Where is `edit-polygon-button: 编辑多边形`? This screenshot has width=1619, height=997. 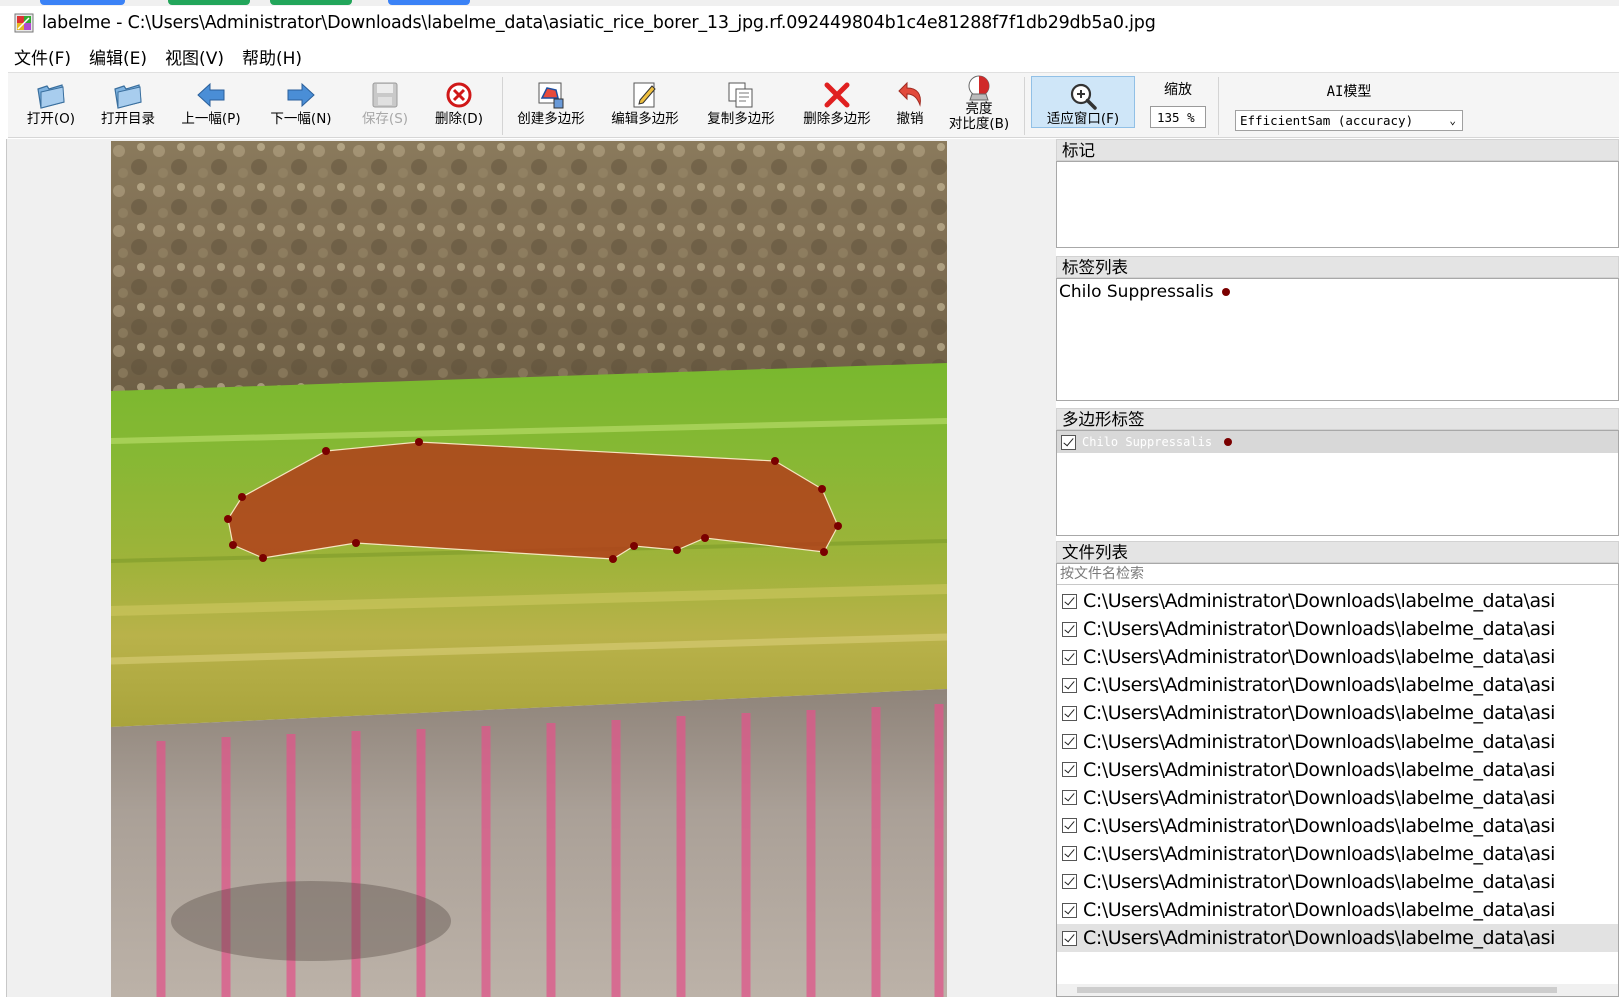 edit-polygon-button: 编辑多边形 is located at coordinates (645, 106).